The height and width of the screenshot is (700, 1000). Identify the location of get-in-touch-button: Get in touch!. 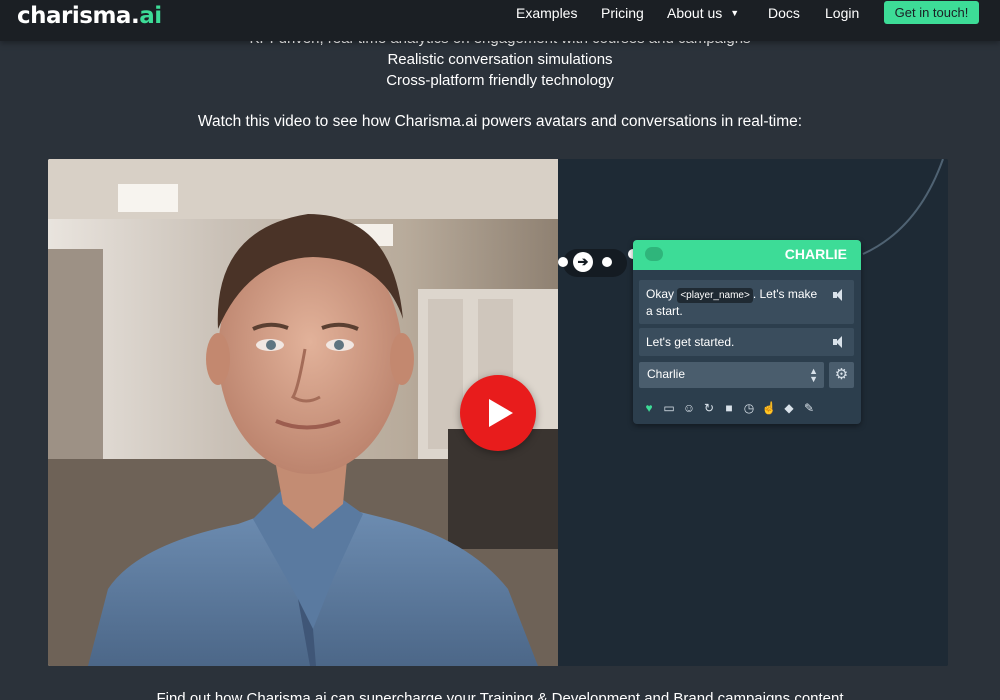
(931, 12).